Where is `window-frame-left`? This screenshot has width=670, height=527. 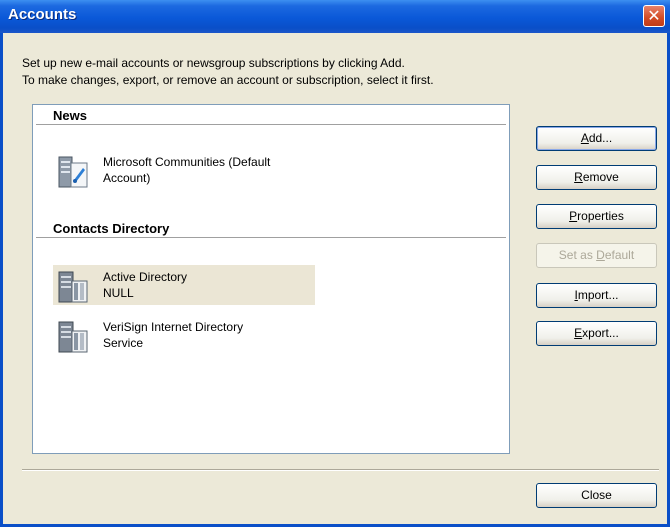 window-frame-left is located at coordinates (1, 280).